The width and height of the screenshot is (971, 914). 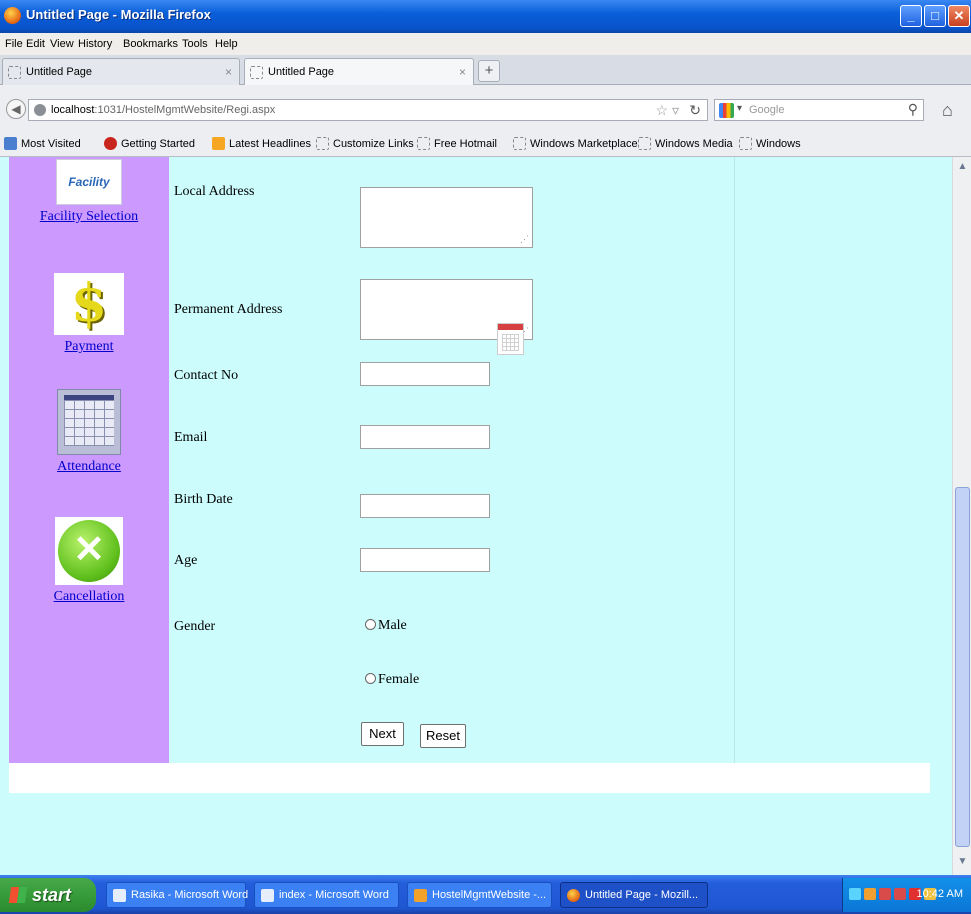 I want to click on attendance-link: Attendance, so click(x=89, y=467).